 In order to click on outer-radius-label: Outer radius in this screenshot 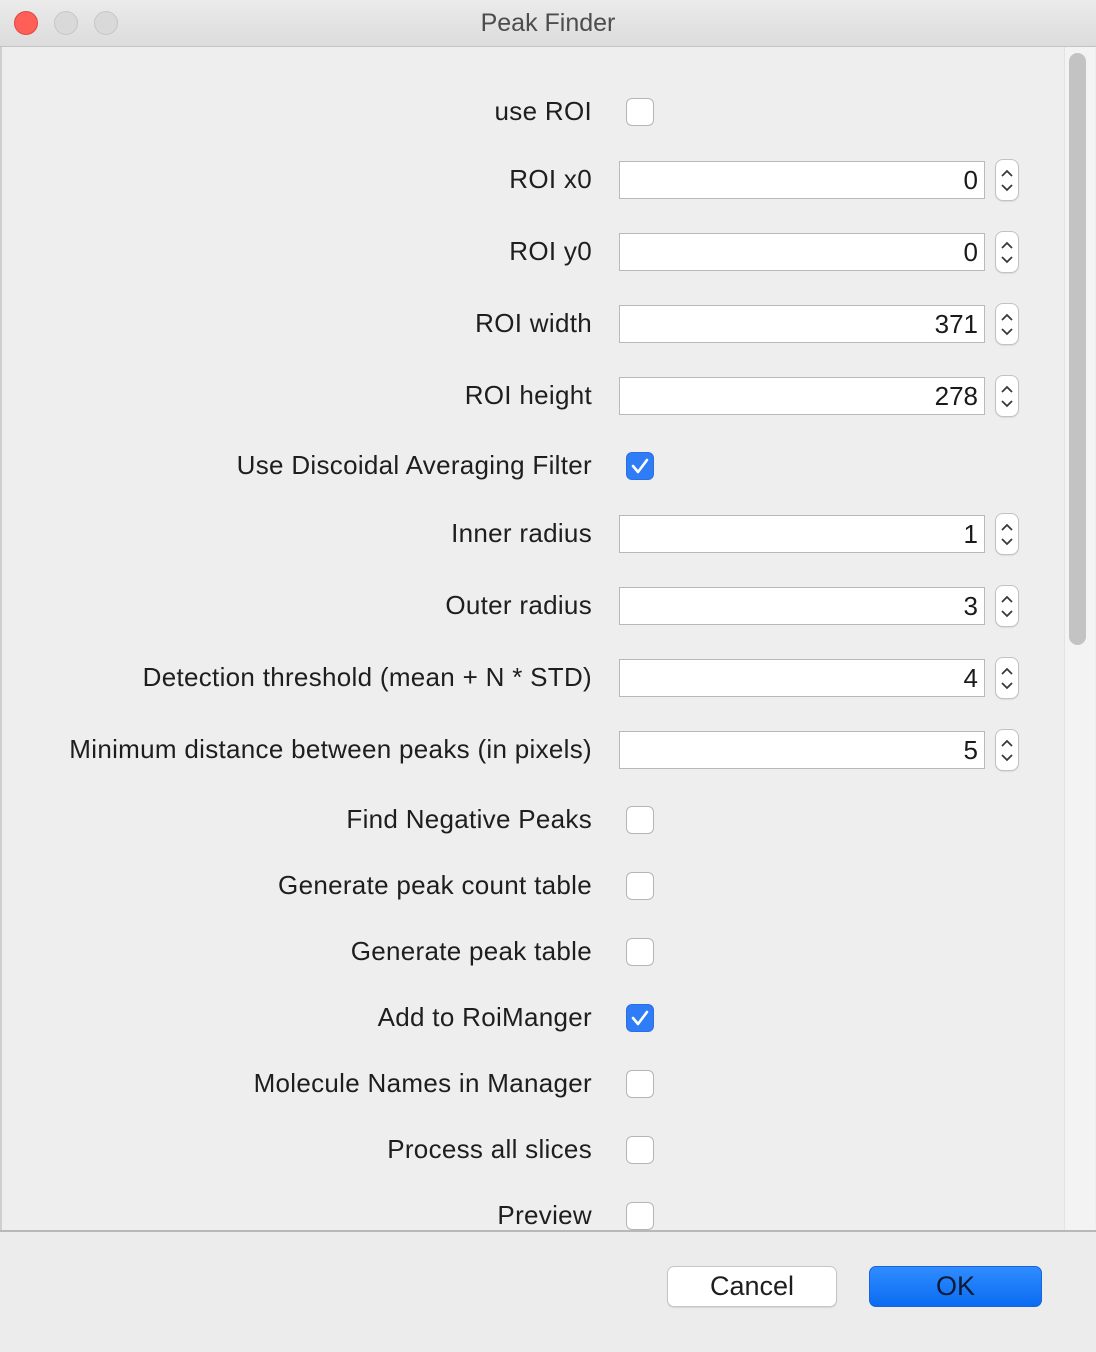, I will do `click(518, 605)`.